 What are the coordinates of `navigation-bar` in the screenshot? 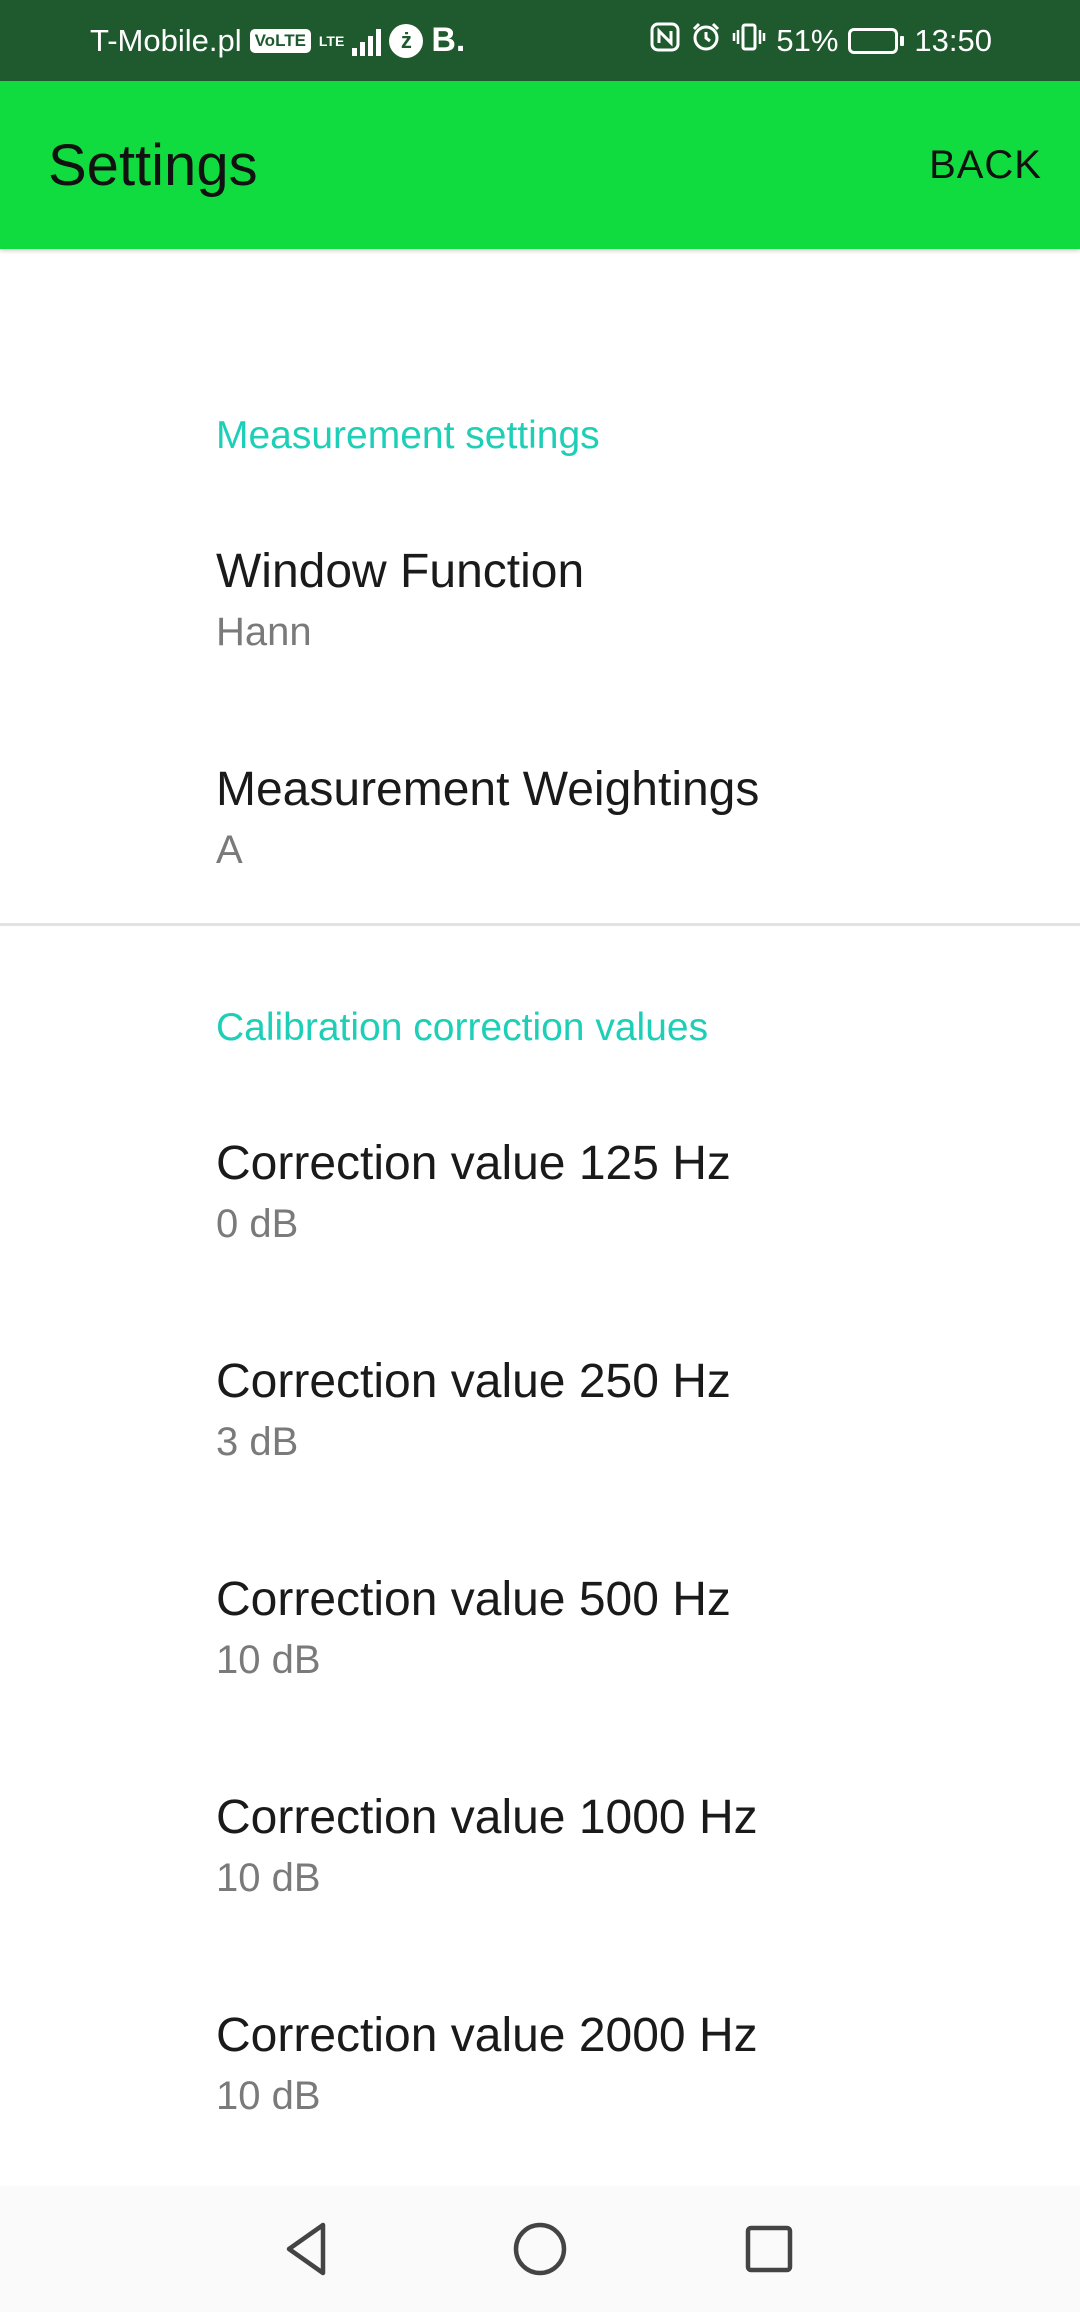 It's located at (540, 2249).